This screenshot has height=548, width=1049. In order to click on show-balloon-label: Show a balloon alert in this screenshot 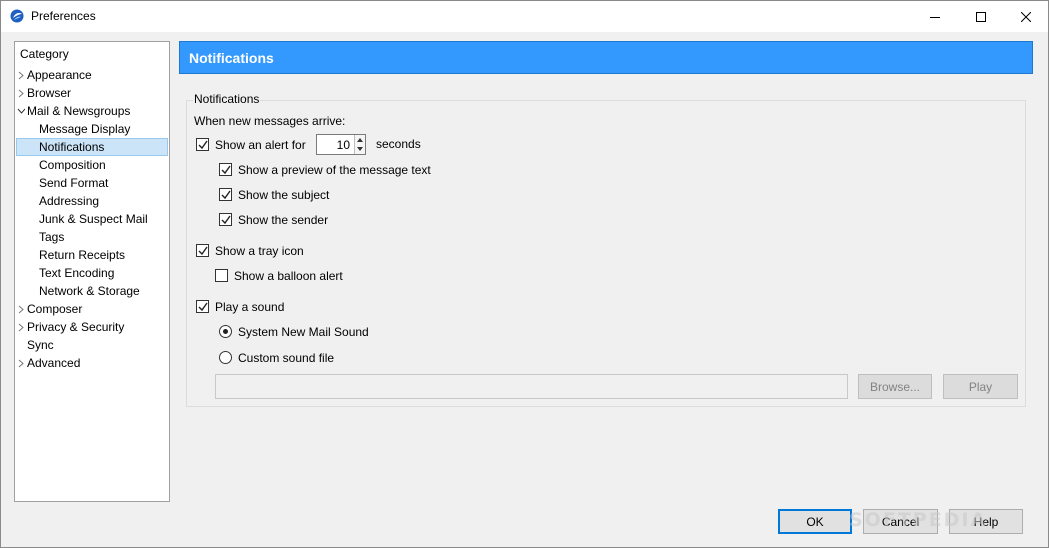, I will do `click(288, 276)`.